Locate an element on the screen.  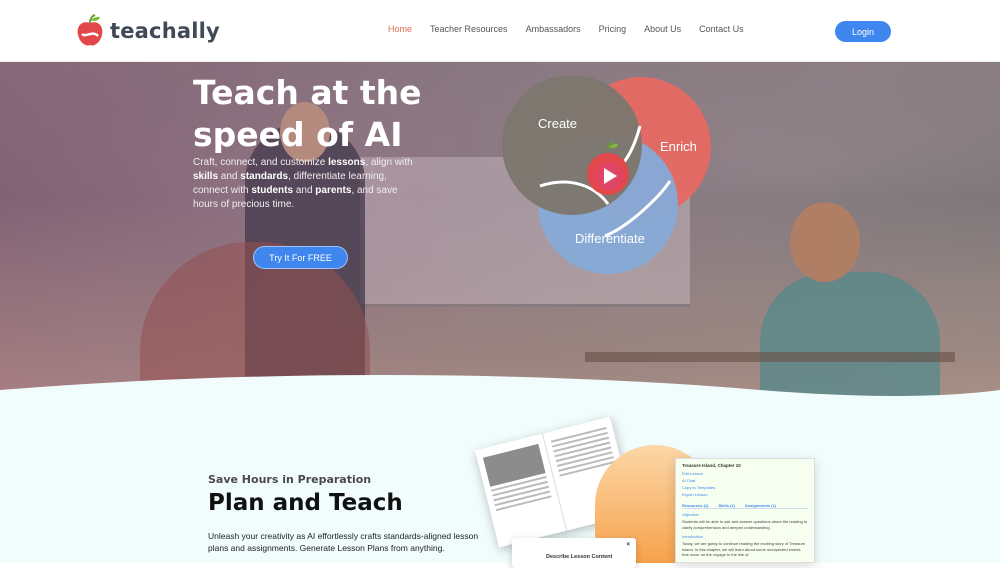
section-kicker: Save Hours in Preparation is located at coordinates (290, 479).